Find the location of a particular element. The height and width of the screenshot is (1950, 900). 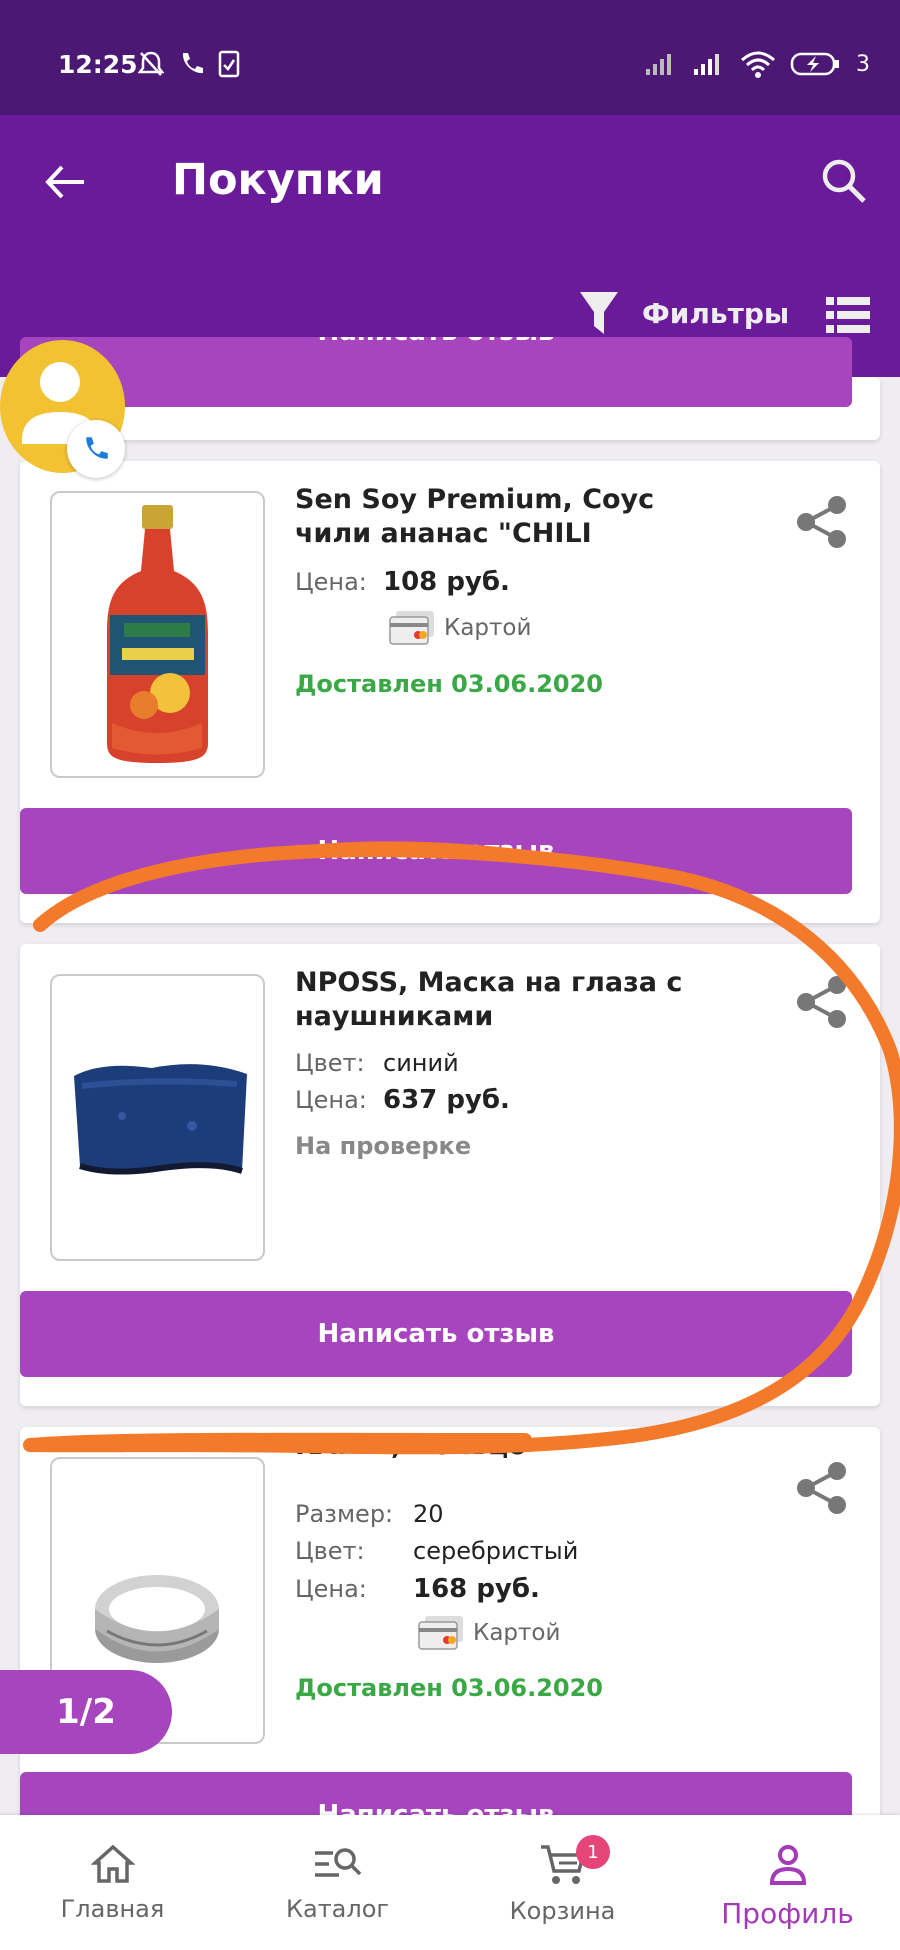

sauce-bottle-image is located at coordinates (157, 634).